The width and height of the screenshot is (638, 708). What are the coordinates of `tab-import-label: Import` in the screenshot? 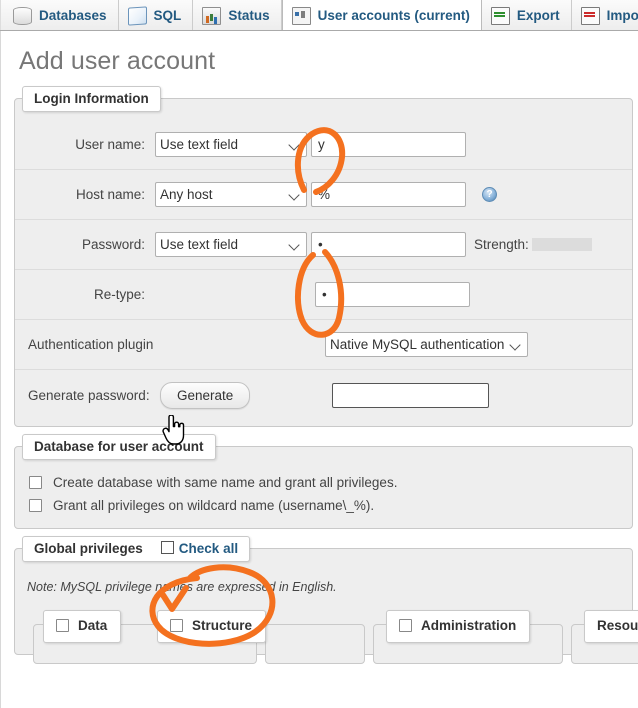 It's located at (622, 15).